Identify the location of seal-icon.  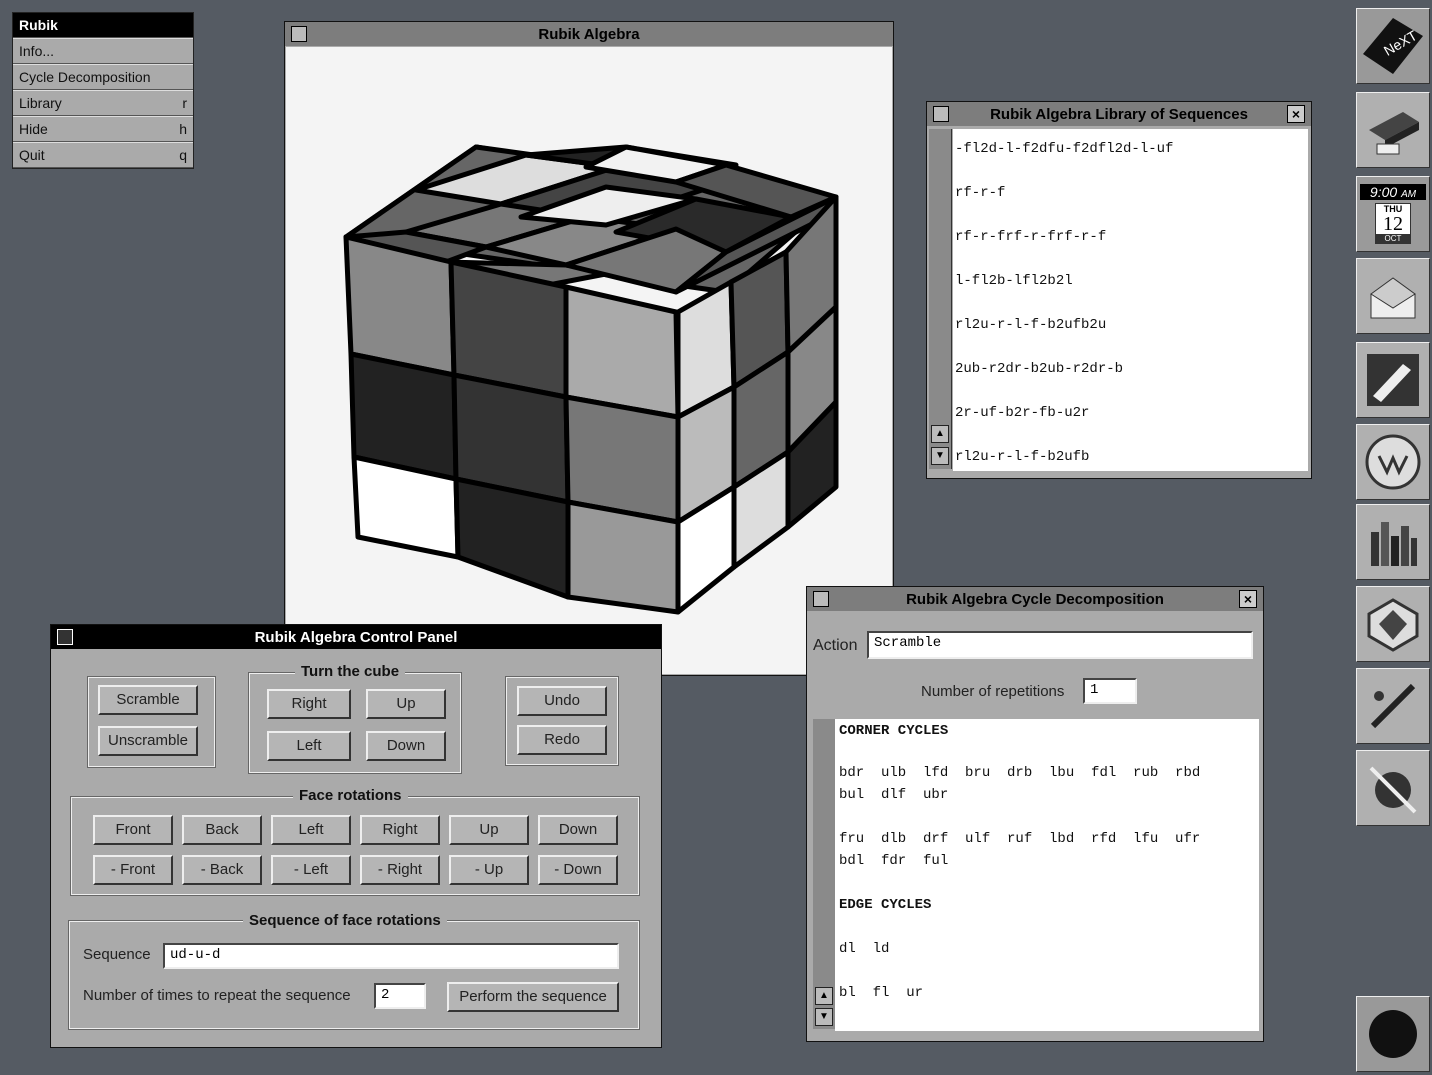
(1393, 462).